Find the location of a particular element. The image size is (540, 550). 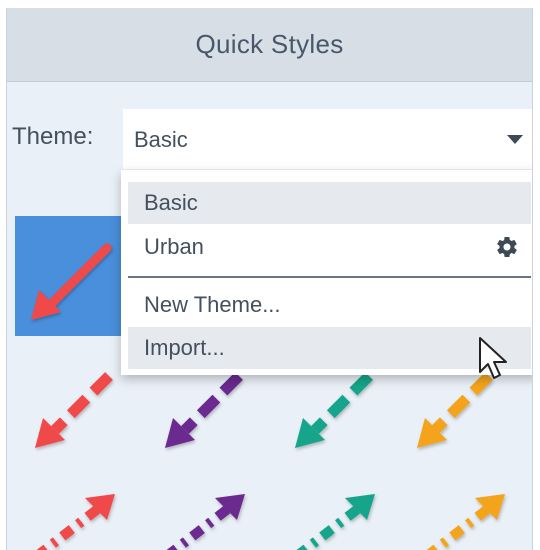

mouse-pointer-icon is located at coordinates (493, 358).